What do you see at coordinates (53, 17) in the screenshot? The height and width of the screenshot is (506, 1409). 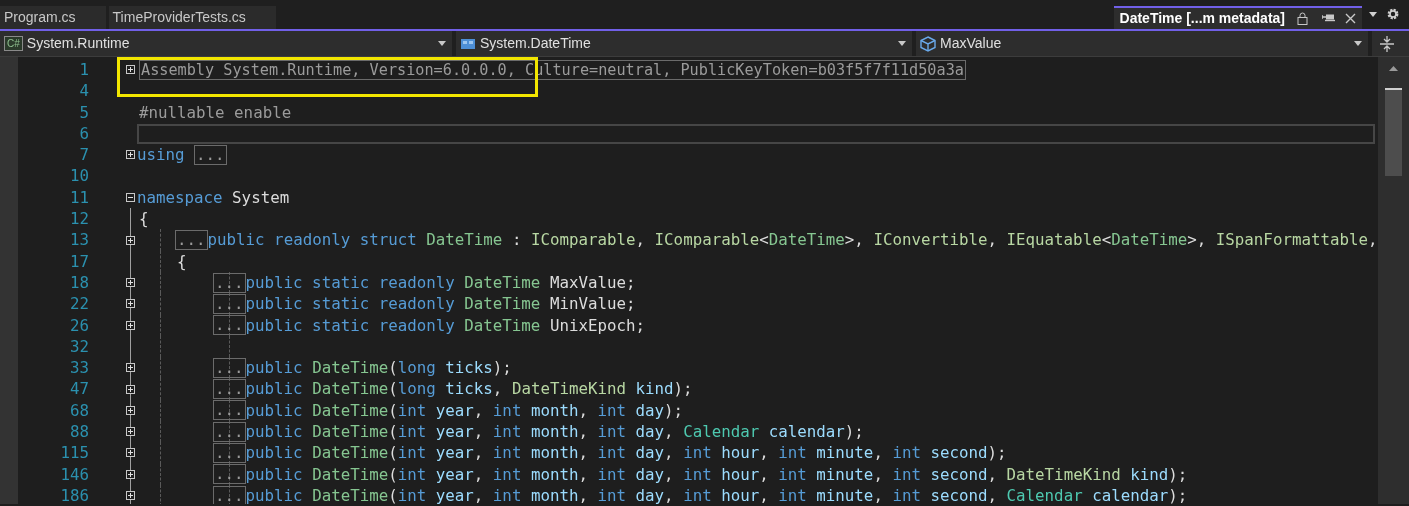 I see `tab: Program.cs` at bounding box center [53, 17].